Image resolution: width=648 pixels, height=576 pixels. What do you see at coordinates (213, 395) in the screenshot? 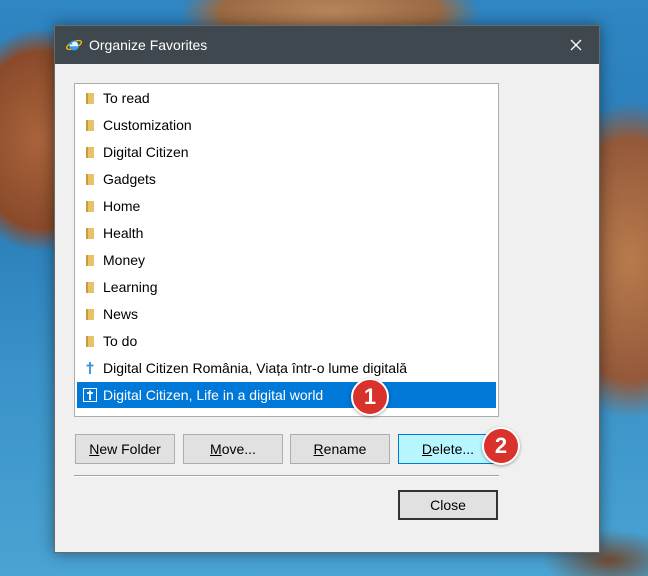
I see `list-item-label: Digital Citizen, Life in a digital world` at bounding box center [213, 395].